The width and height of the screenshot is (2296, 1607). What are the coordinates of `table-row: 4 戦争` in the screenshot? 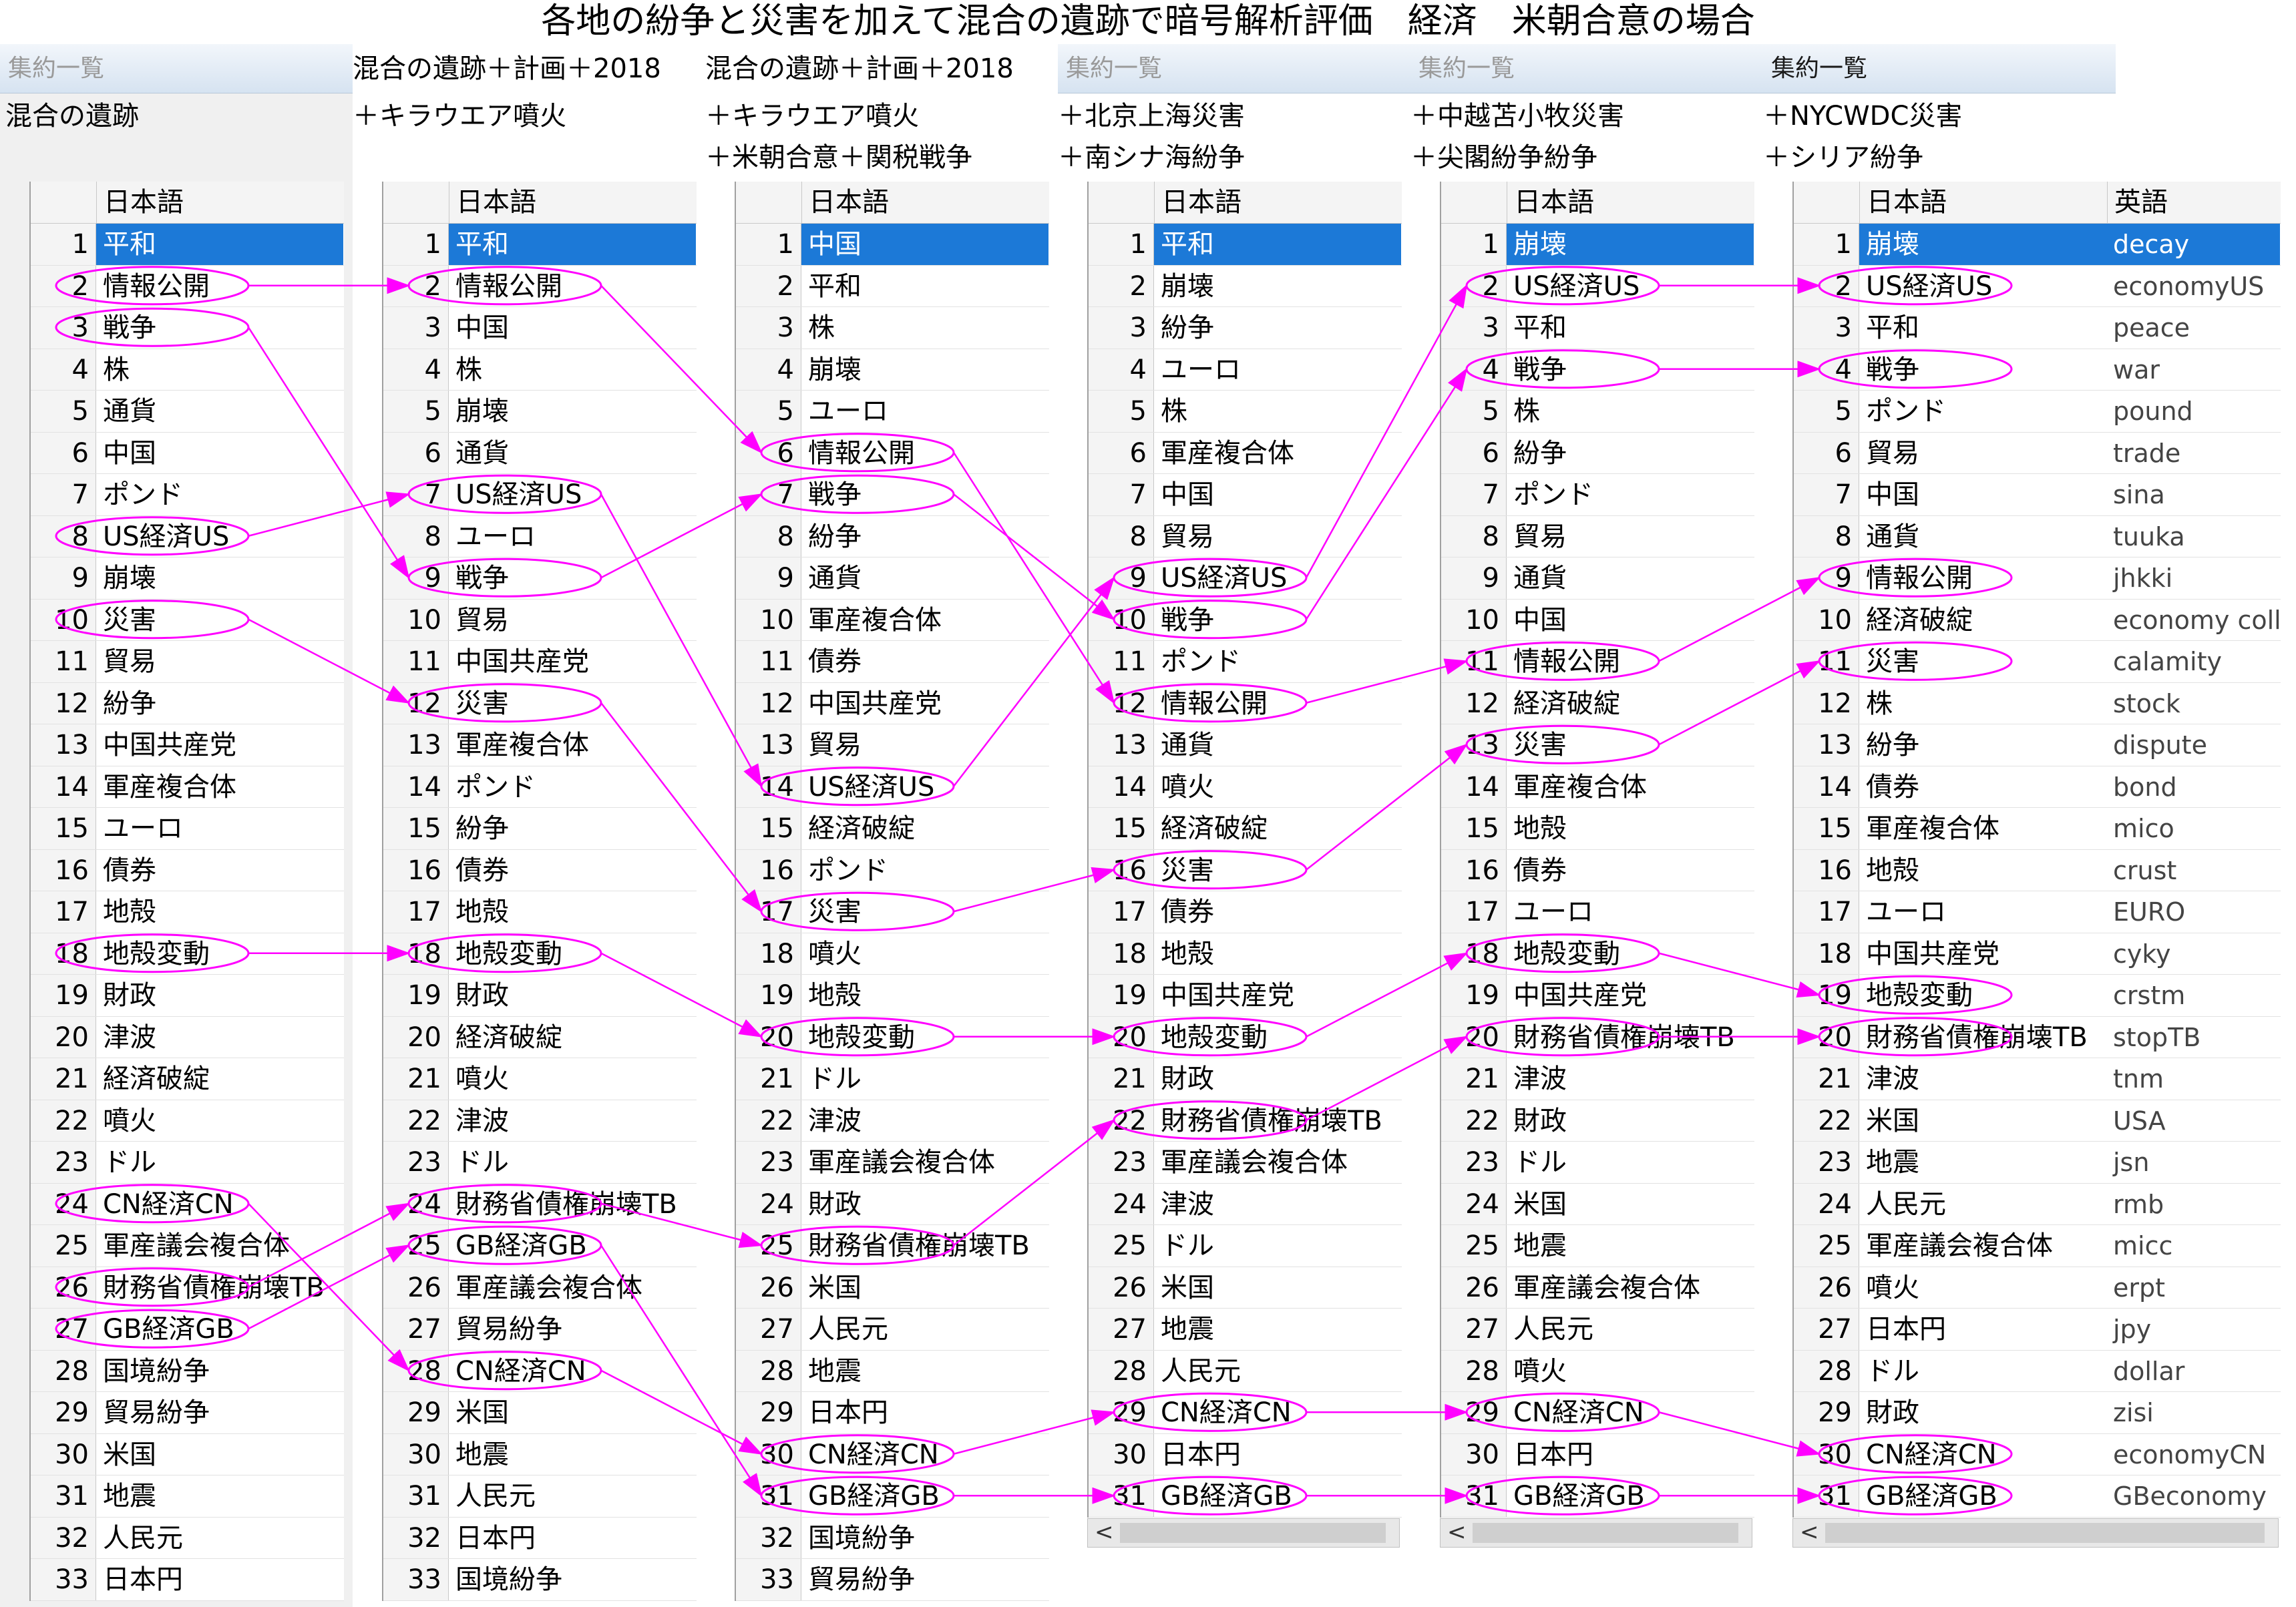 It's located at (1597, 370).